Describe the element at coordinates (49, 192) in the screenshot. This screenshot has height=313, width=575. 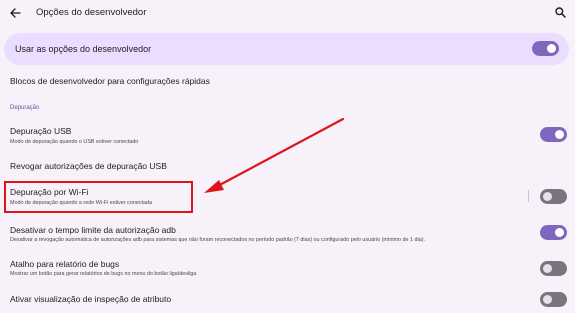
I see `wifi-debugging-title: Depuração por Wi-Fi` at that location.